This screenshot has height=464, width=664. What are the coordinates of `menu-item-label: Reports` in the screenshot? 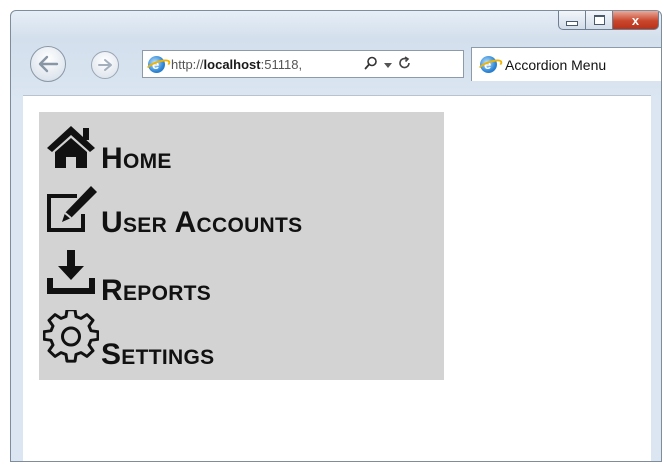 It's located at (156, 290).